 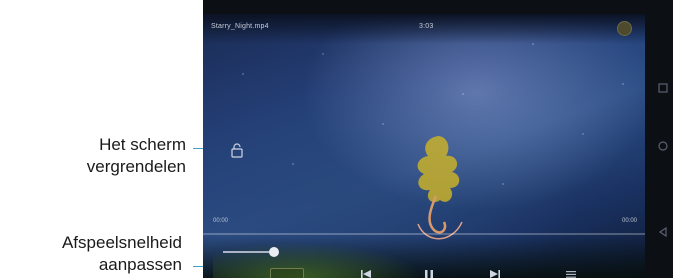 What do you see at coordinates (629, 221) in the screenshot?
I see `total-time: 00:00` at bounding box center [629, 221].